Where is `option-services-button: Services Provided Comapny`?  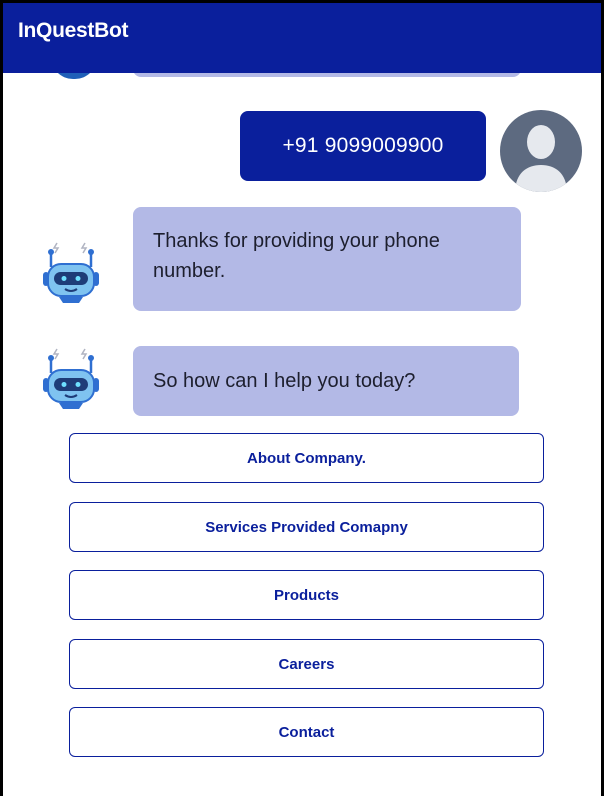 option-services-button: Services Provided Comapny is located at coordinates (306, 527).